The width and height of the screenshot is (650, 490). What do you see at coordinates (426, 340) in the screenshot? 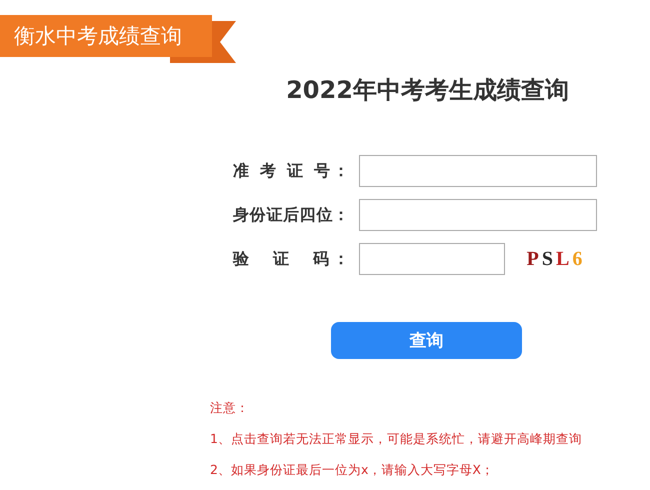
I see `query-button: 查询` at bounding box center [426, 340].